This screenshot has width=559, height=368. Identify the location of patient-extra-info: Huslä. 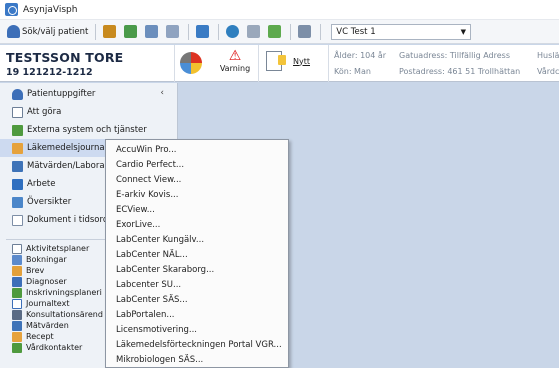
(548, 55).